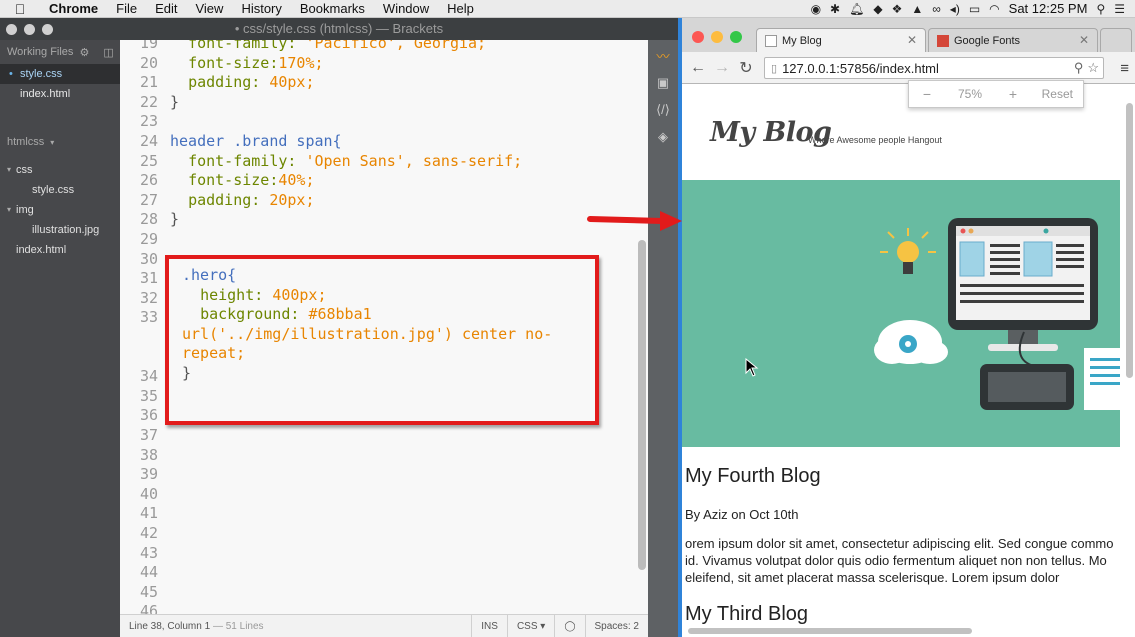 The width and height of the screenshot is (1135, 637). What do you see at coordinates (698, 37) in the screenshot?
I see `close-window-button` at bounding box center [698, 37].